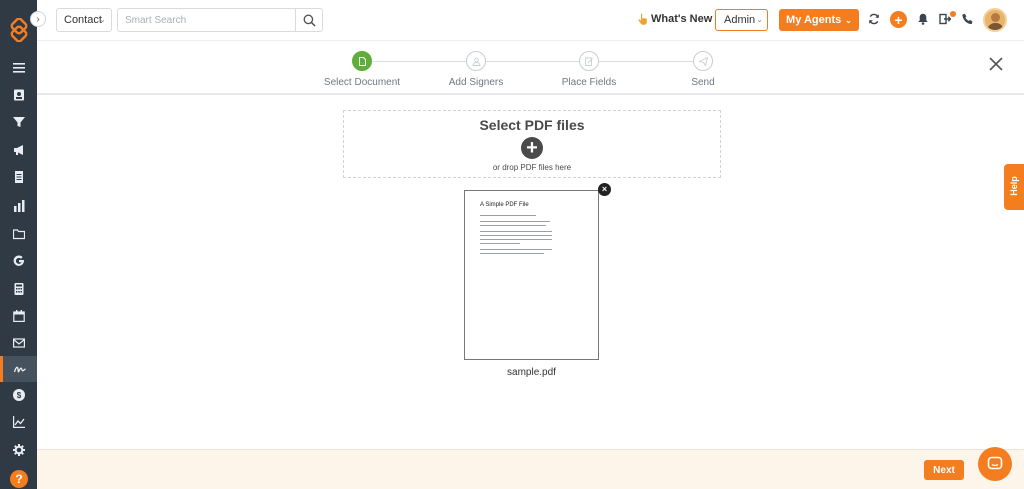  I want to click on step-send: Send, so click(703, 69).